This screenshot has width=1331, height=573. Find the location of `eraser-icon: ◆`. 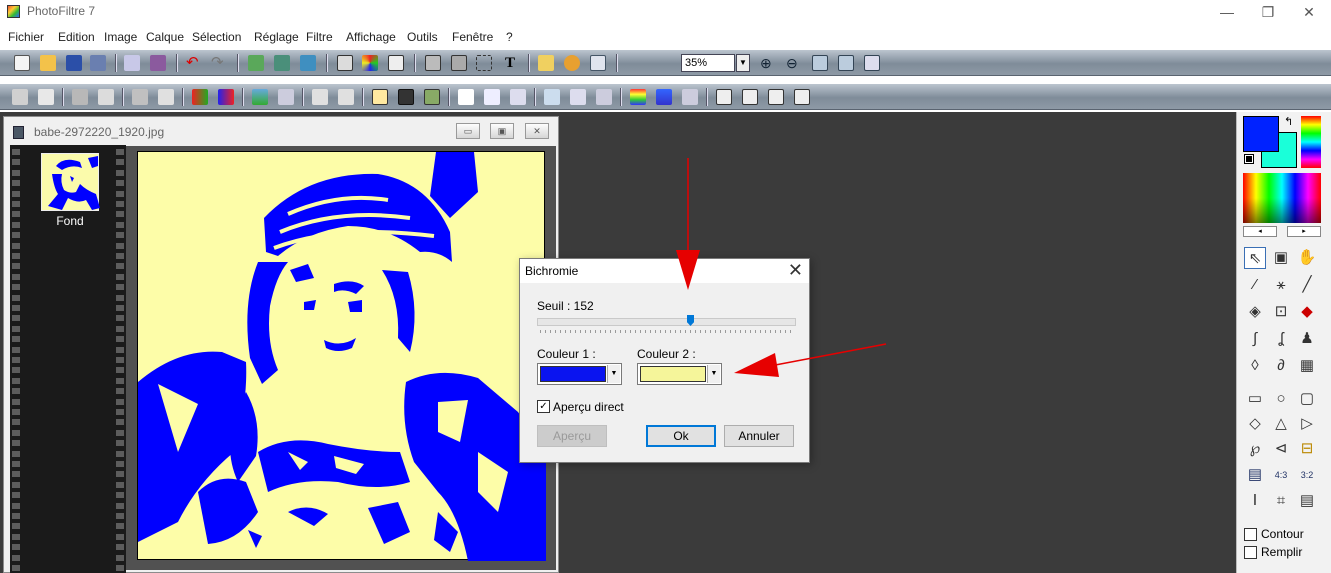

eraser-icon: ◆ is located at coordinates (1307, 312).